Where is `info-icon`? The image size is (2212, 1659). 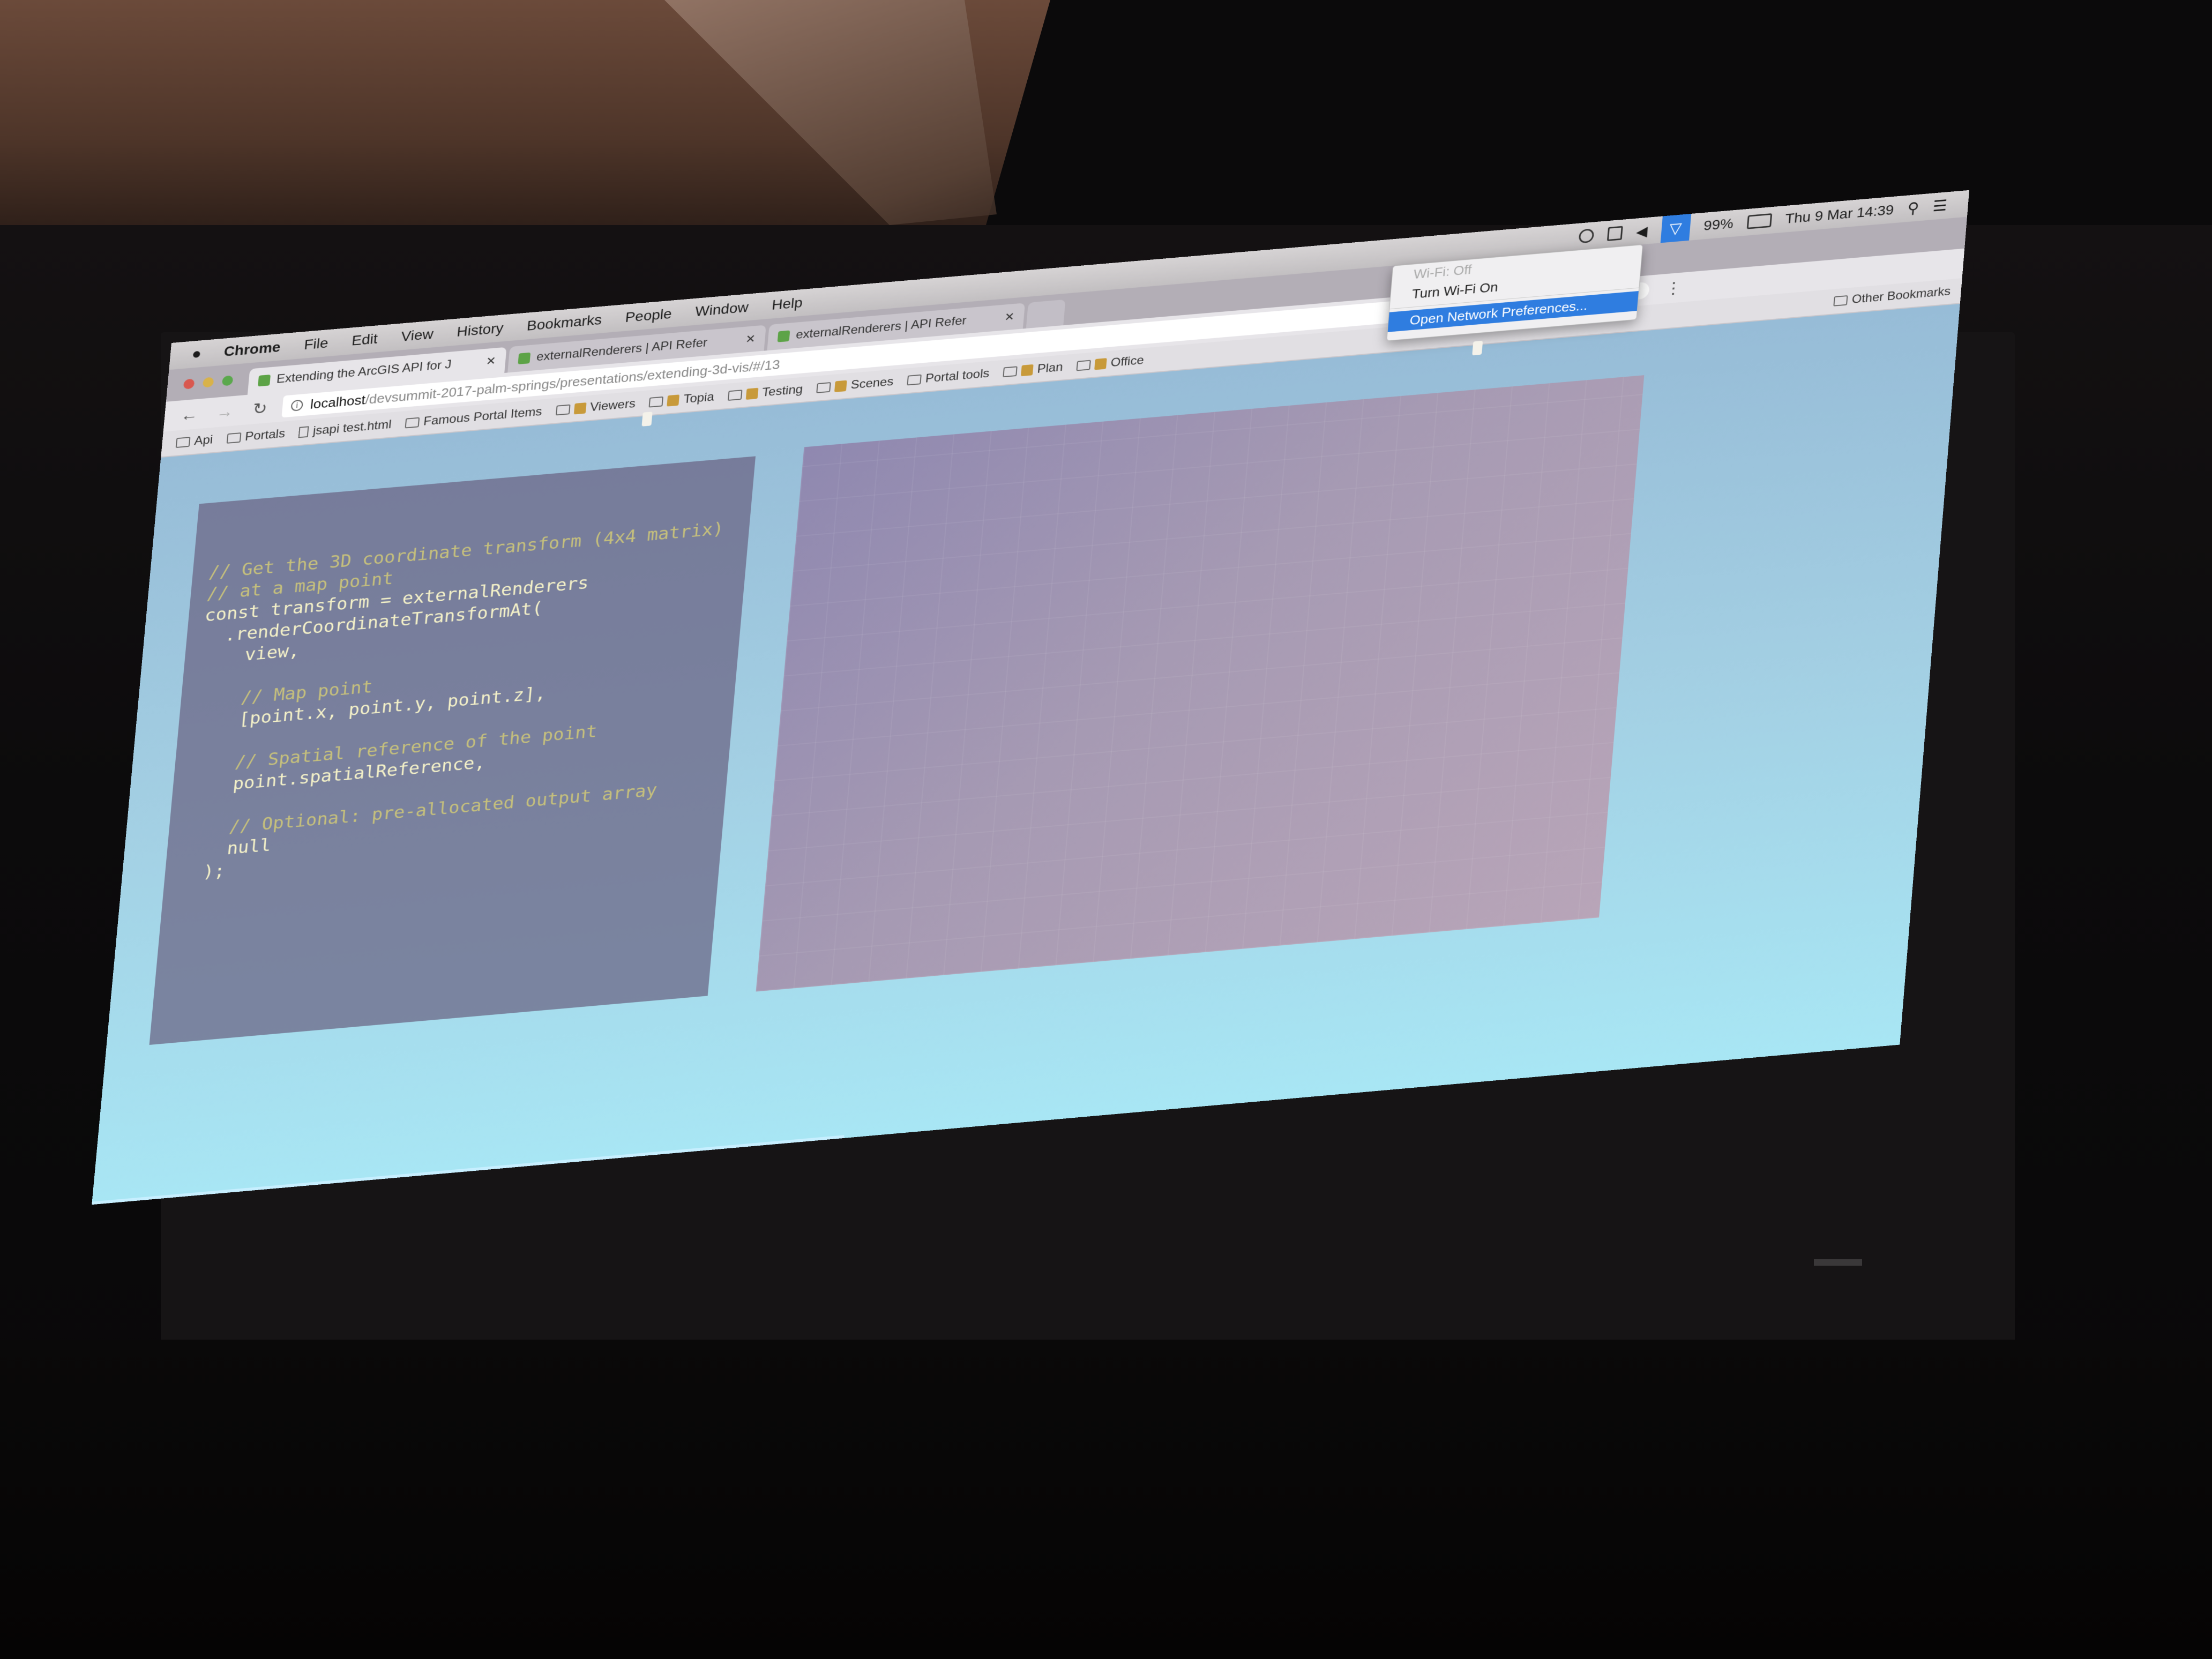 info-icon is located at coordinates (1586, 236).